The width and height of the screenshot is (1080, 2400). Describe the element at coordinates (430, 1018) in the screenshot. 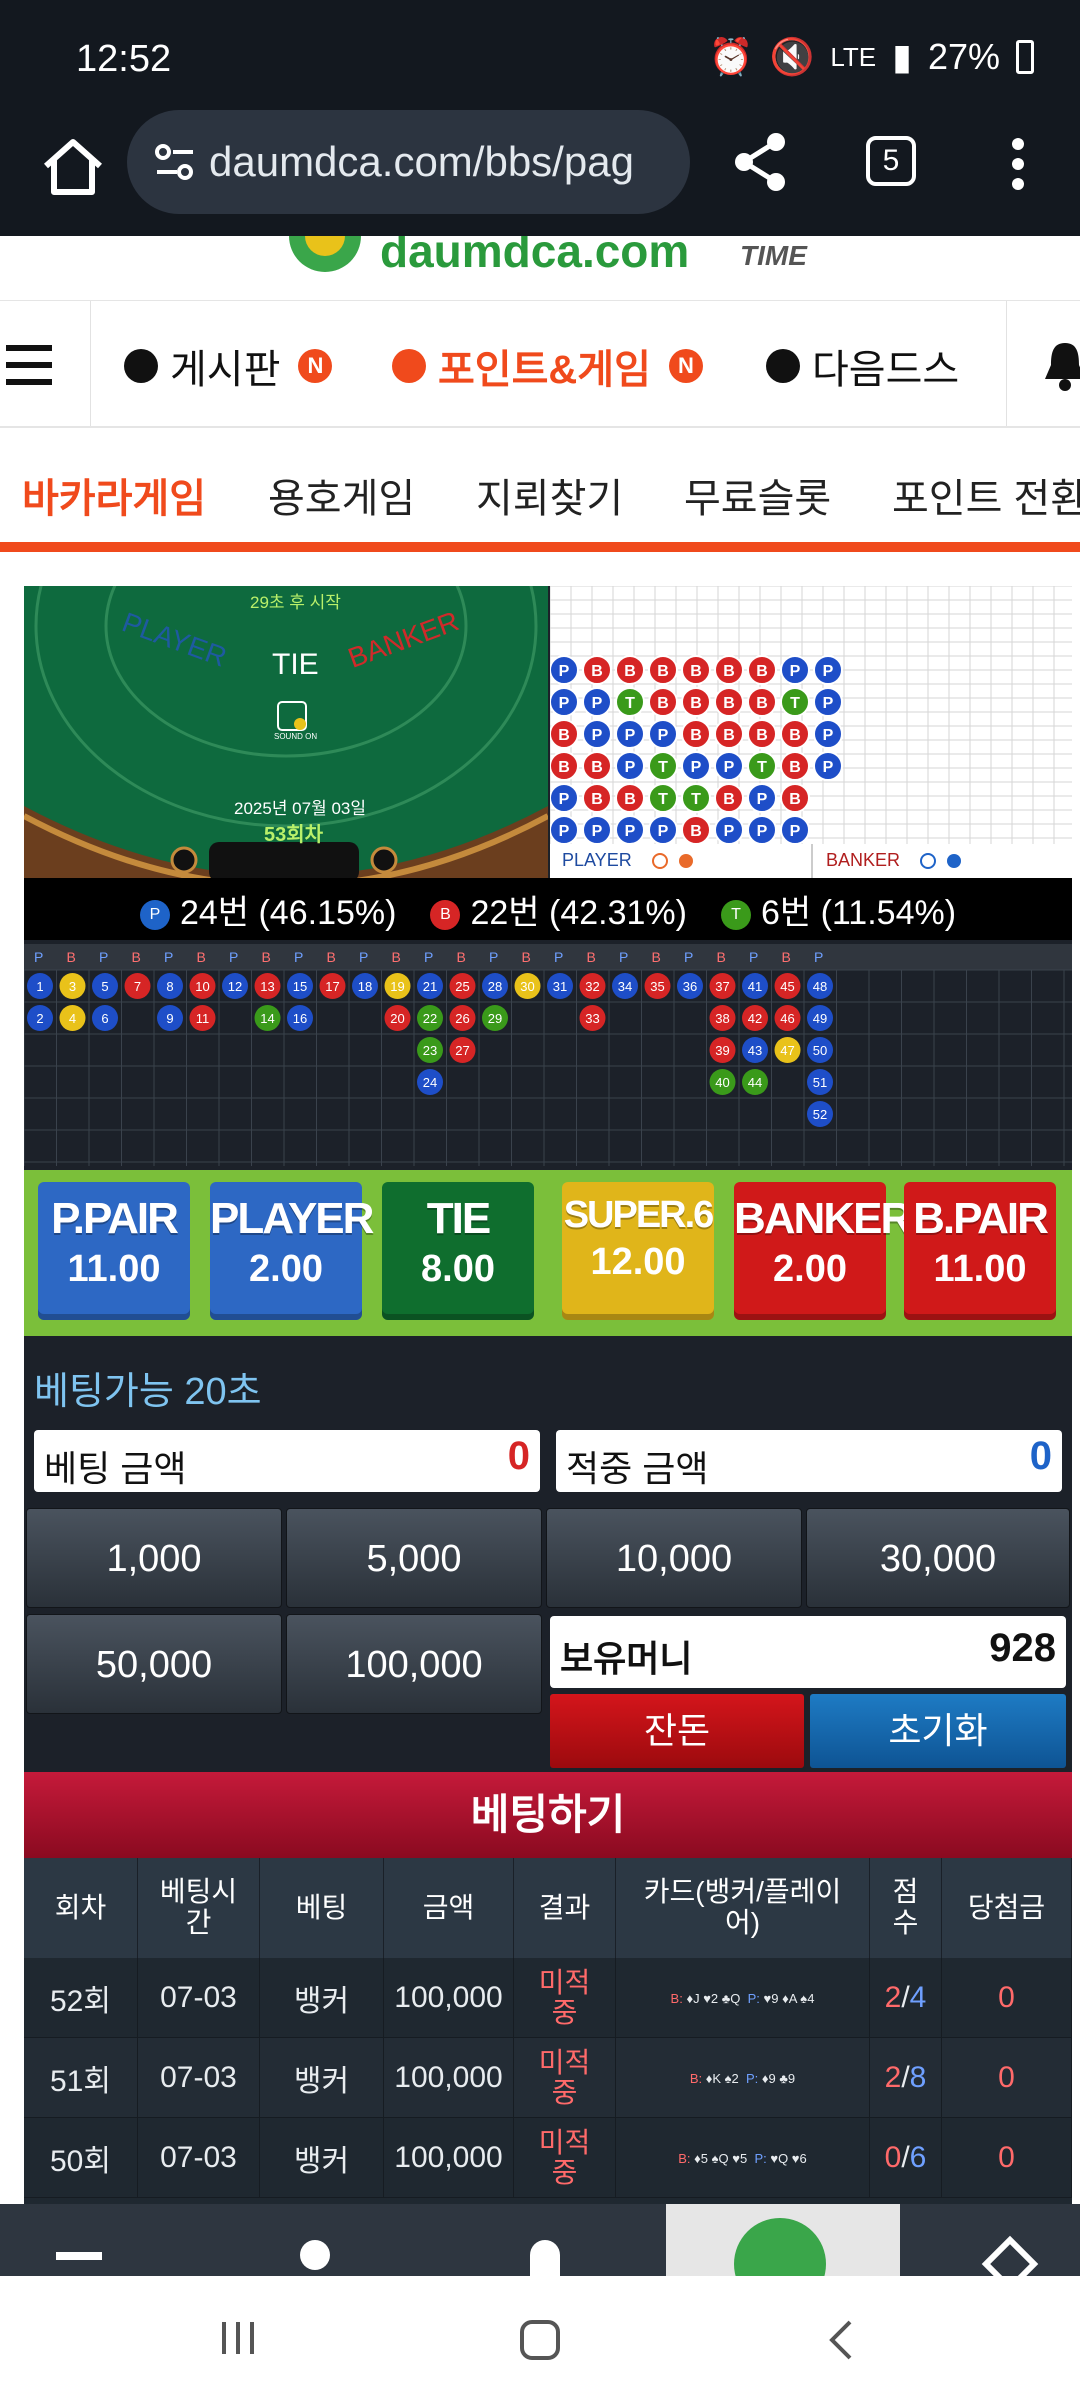

I see `road-bead-number: 22` at that location.